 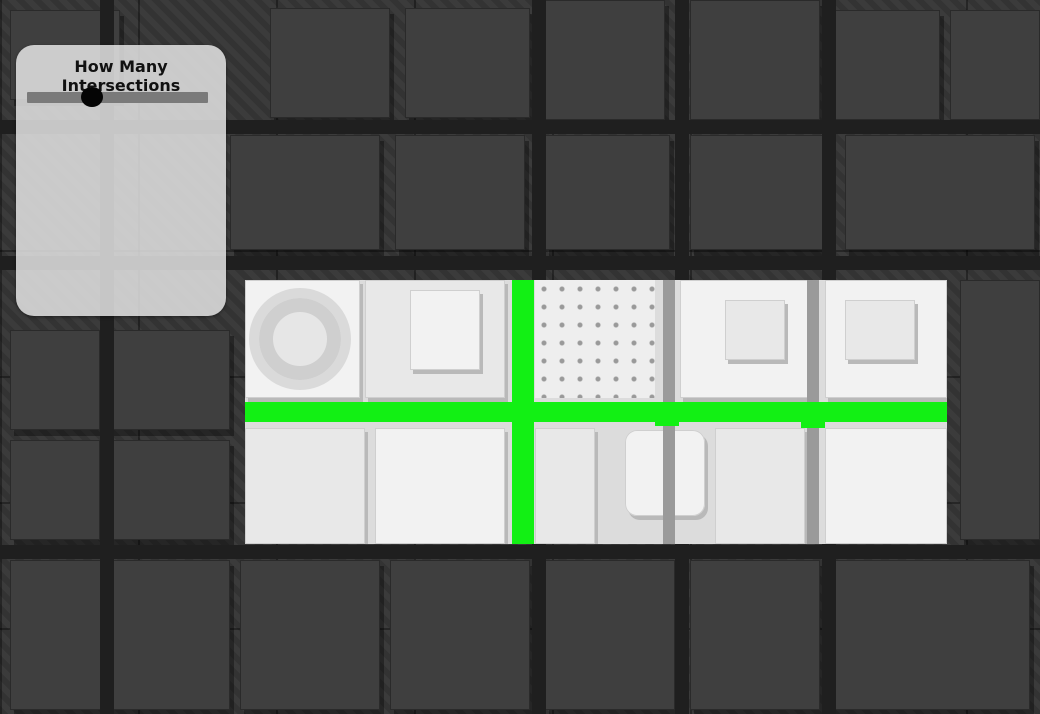 I want to click on park-block, so click(x=595, y=339).